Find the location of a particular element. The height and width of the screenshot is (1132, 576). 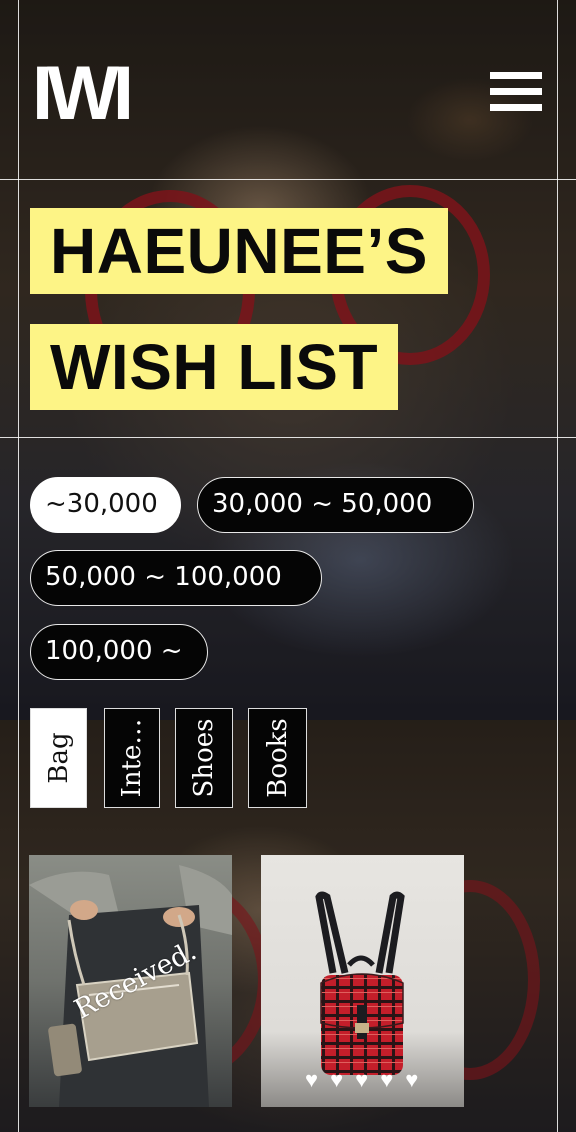

grid-line-header is located at coordinates (288, 179).